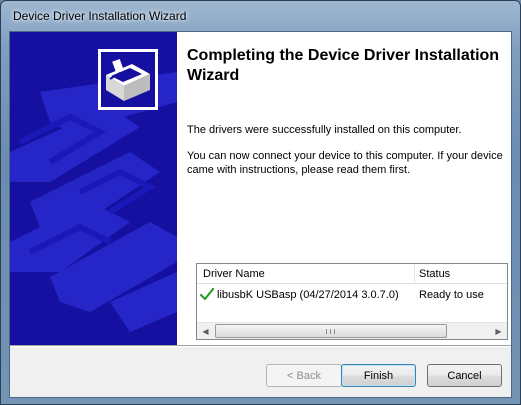 The width and height of the screenshot is (521, 405). I want to click on horizontal-scrollbar: ◀ ▶, so click(352, 330).